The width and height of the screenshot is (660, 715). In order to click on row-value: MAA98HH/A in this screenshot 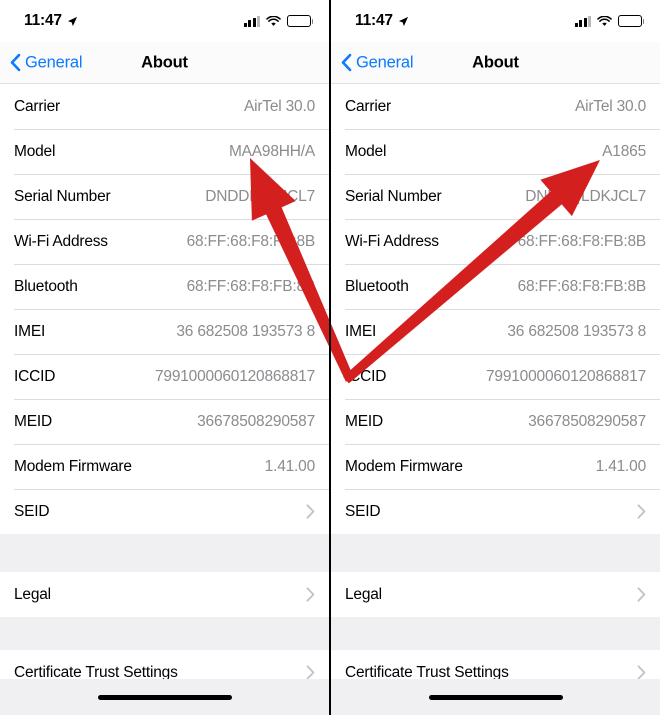, I will do `click(271, 151)`.